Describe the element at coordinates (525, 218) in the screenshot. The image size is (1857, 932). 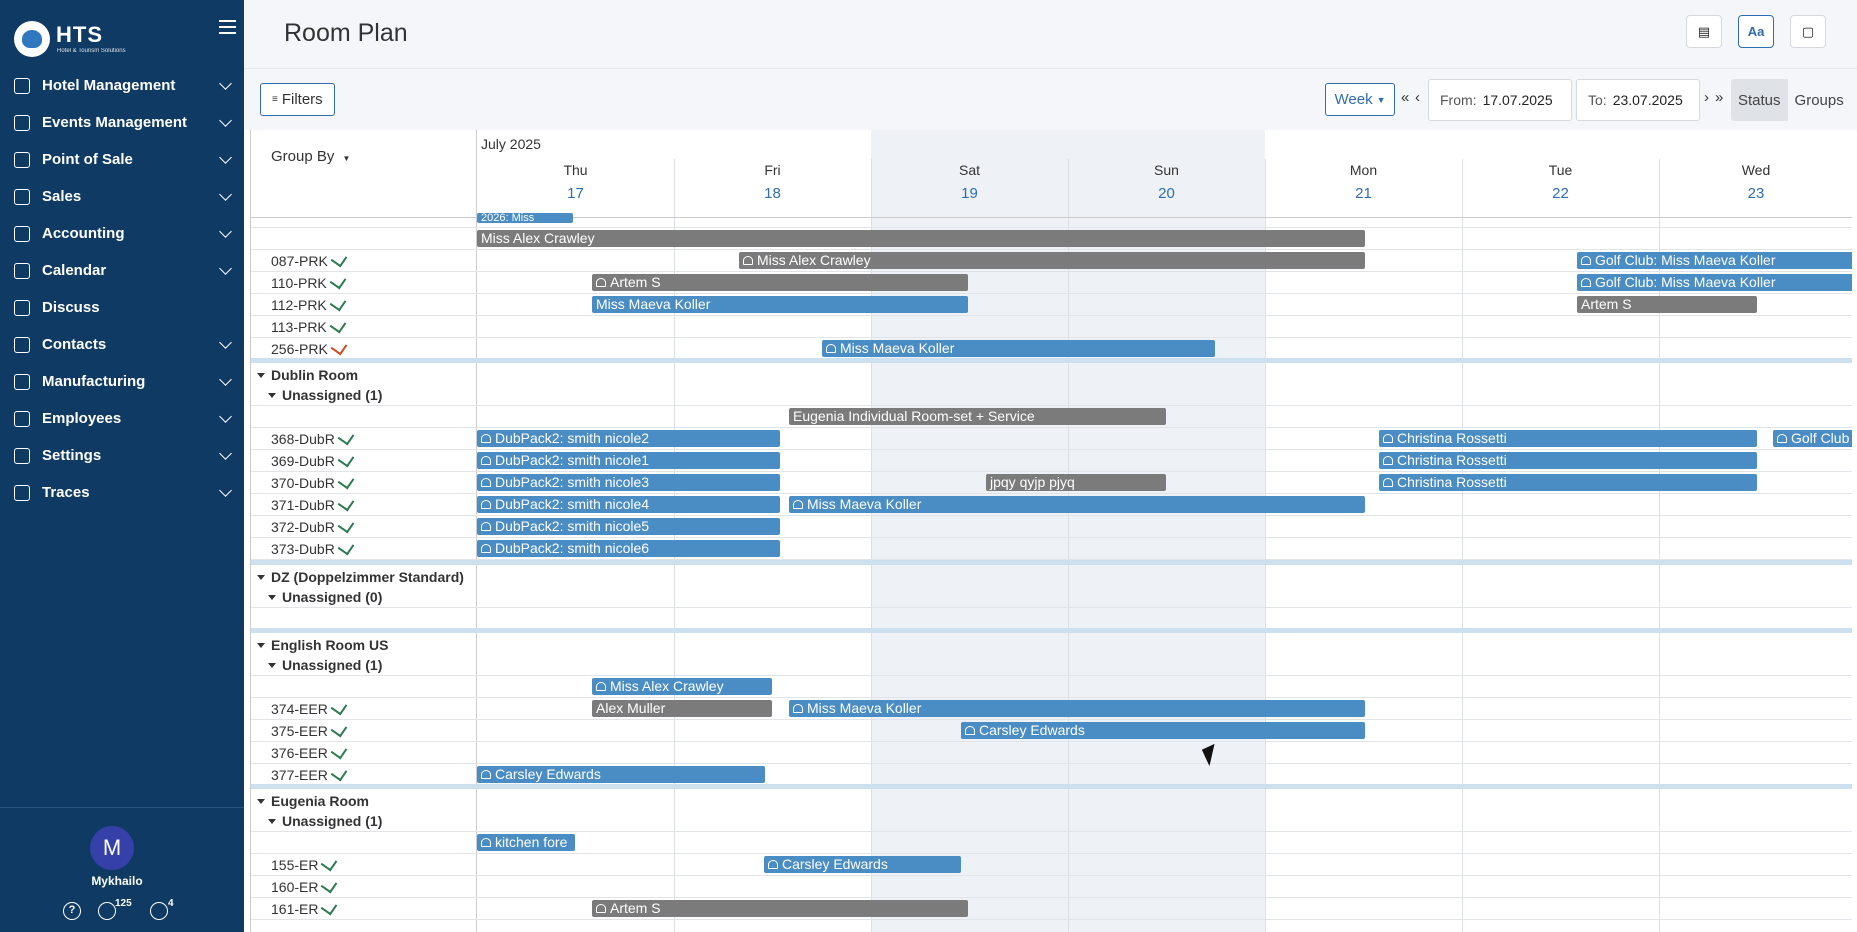
I see `booking-bar: 2026: Miss` at that location.